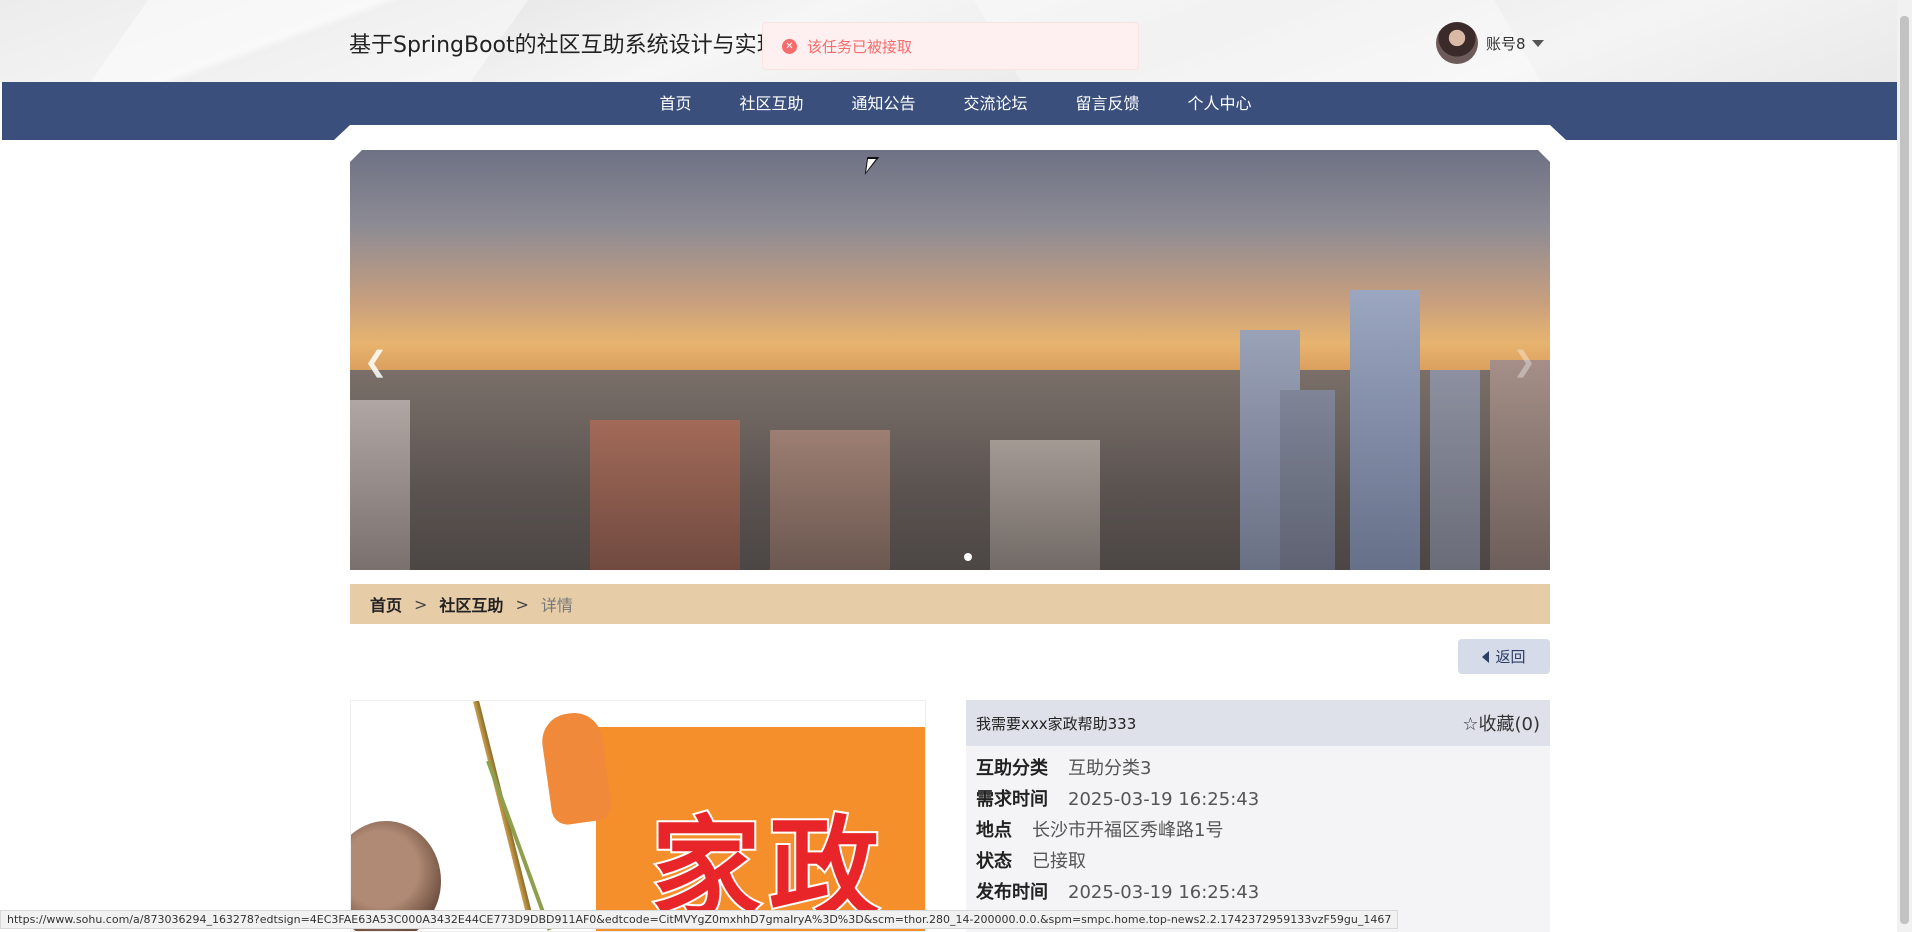 This screenshot has width=1912, height=932. I want to click on image-broom-handle, so click(519, 845).